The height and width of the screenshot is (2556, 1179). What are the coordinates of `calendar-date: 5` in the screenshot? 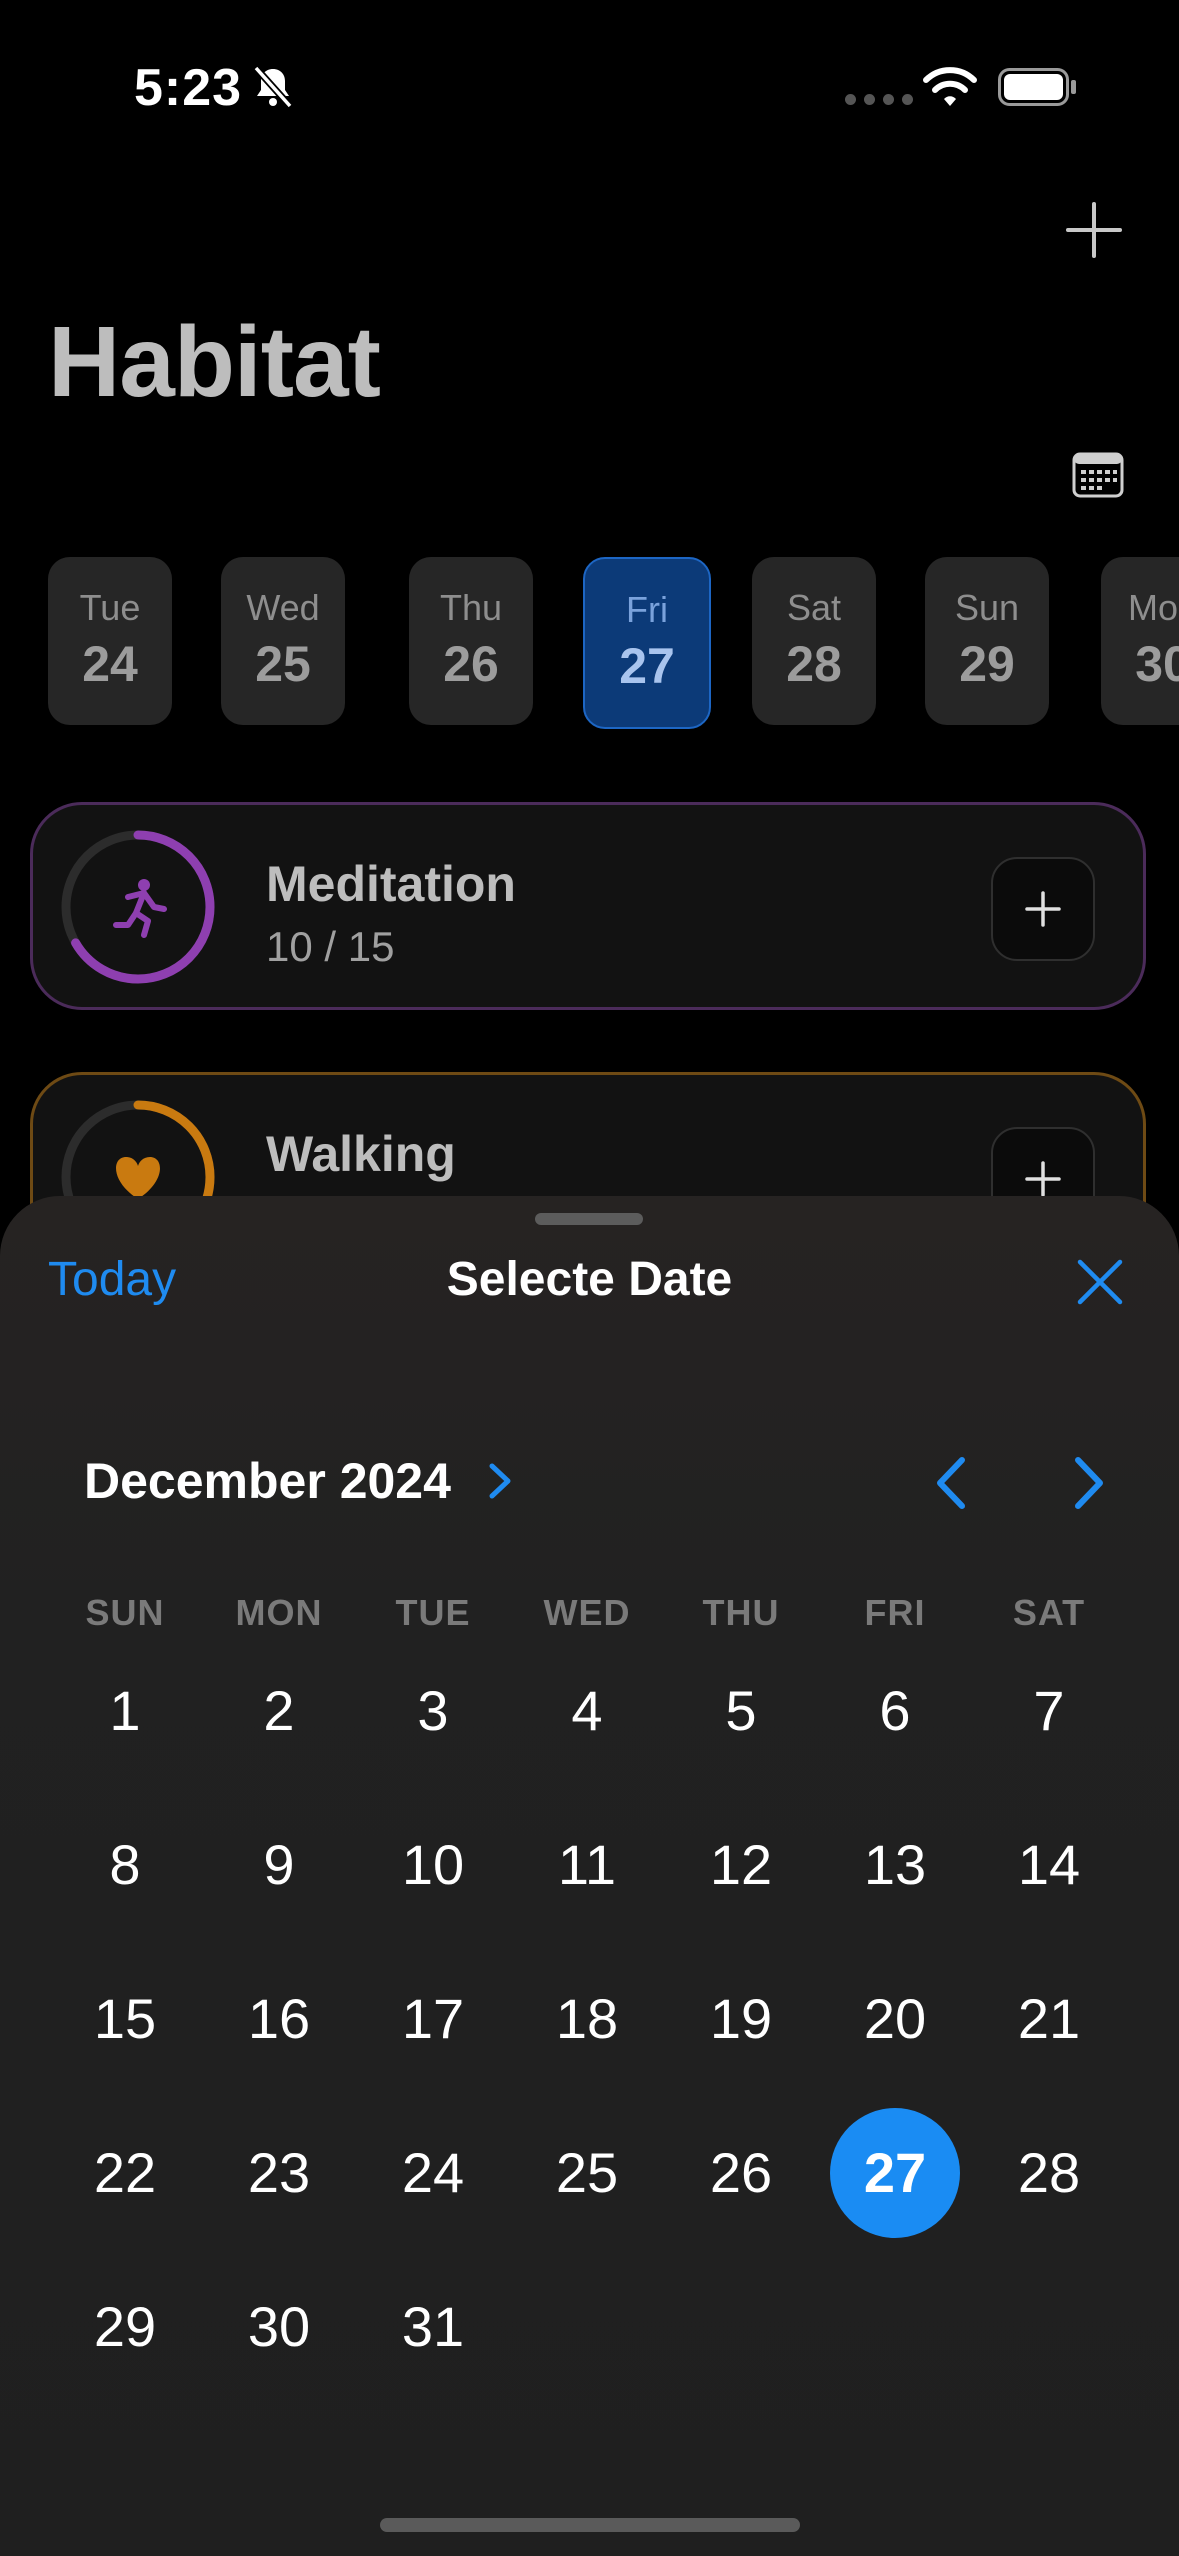 It's located at (741, 1711).